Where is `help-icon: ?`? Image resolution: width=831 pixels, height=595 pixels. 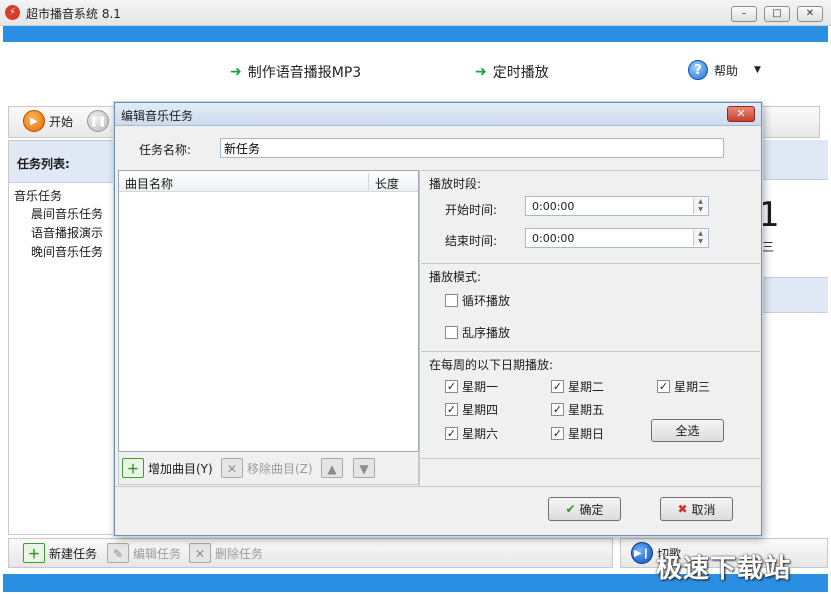
help-icon: ? is located at coordinates (698, 70).